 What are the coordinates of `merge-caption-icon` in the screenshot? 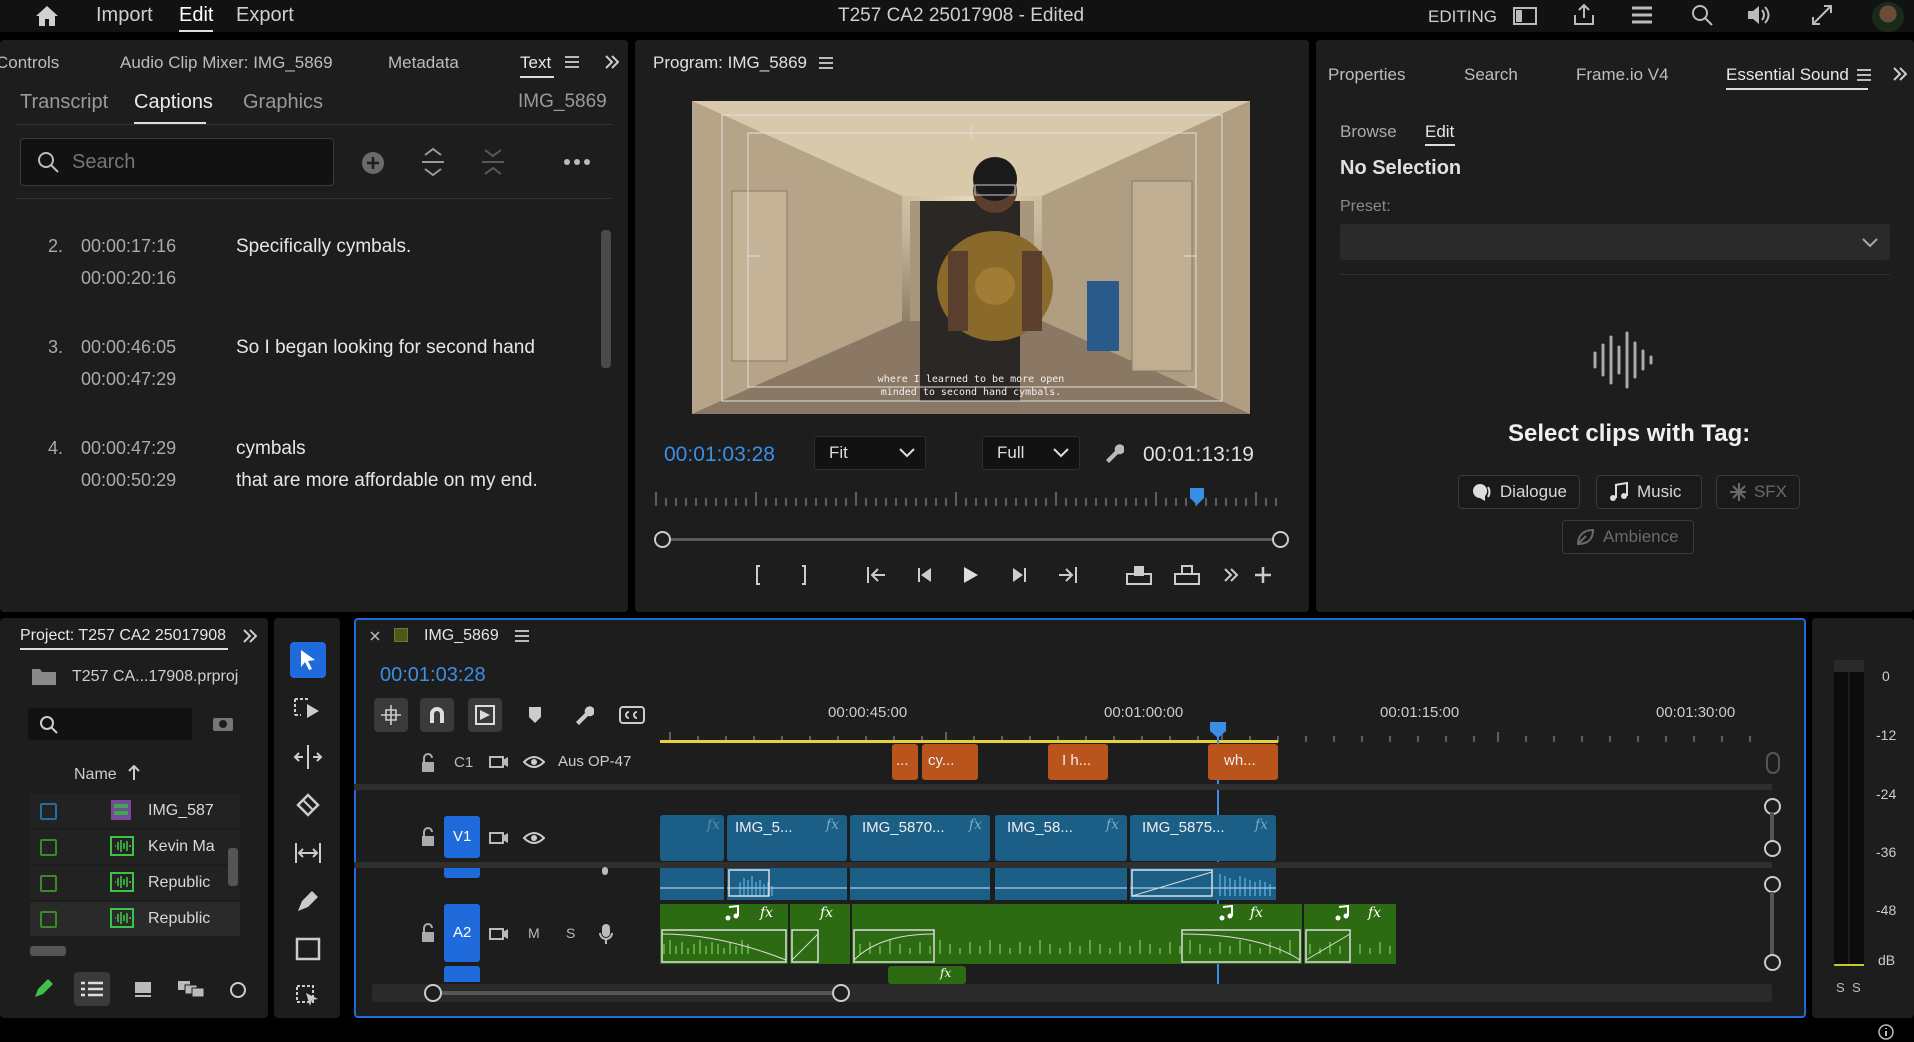 It's located at (493, 162).